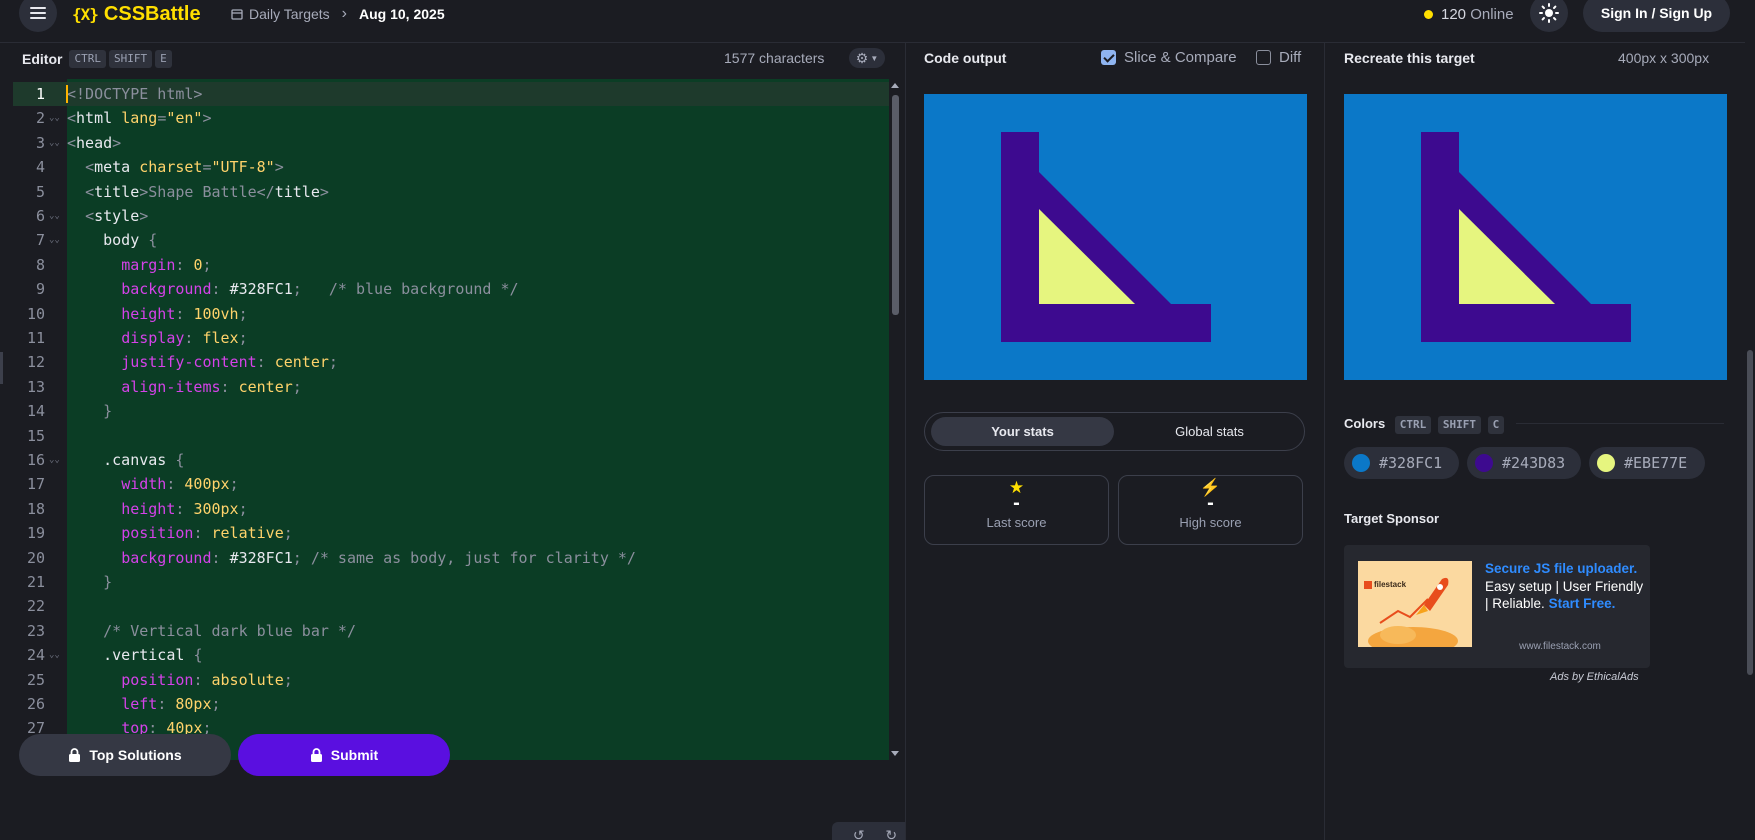 The height and width of the screenshot is (840, 1755). I want to click on online-dot-icon, so click(1428, 14).